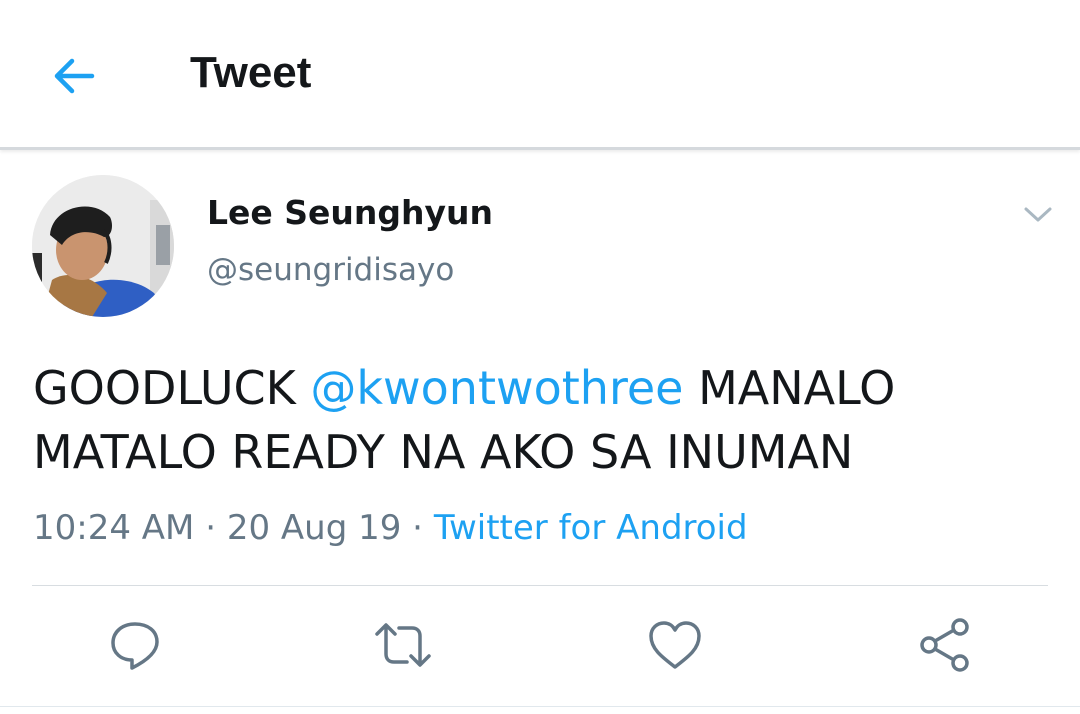 This screenshot has height=714, width=1080. I want to click on author-handle: @seungridisayo, so click(330, 270).